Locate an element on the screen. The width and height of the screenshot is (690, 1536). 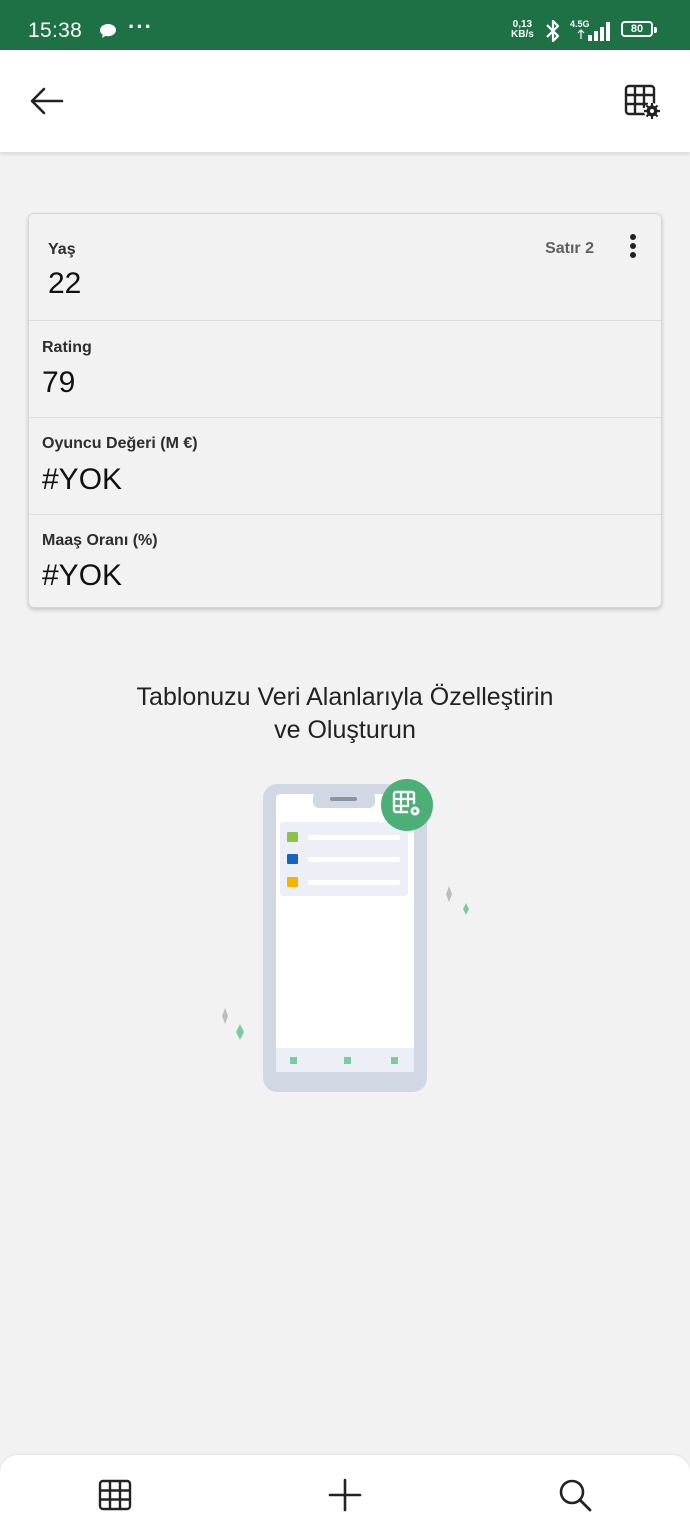
field-label: Oyuncu Değeri (M €) is located at coordinates (120, 443).